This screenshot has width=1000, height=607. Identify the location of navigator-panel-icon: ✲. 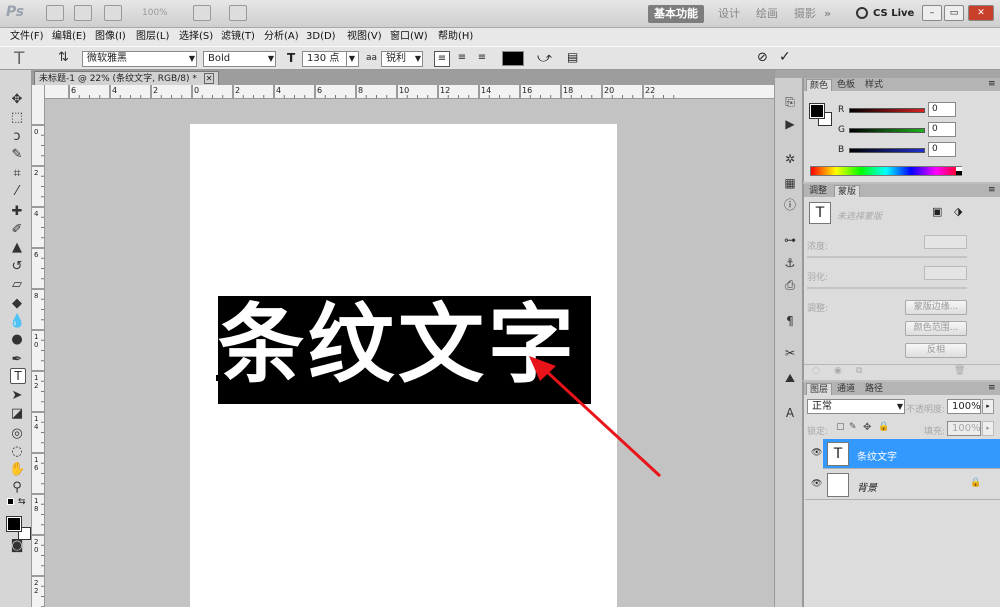
(790, 159).